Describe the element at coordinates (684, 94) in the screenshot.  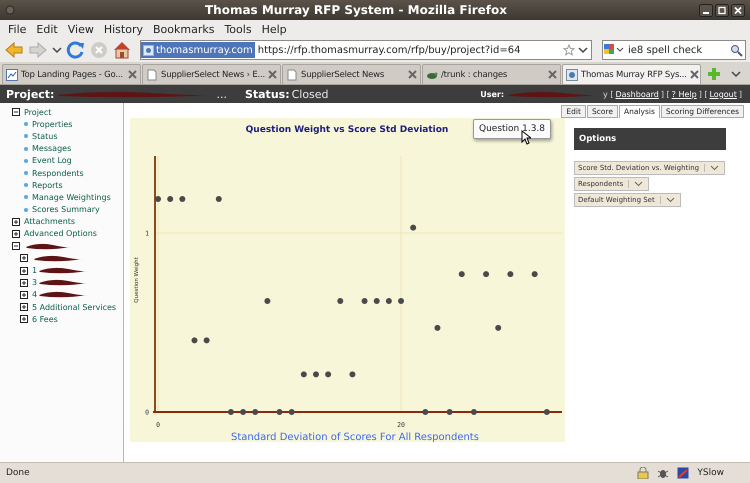
I see `header-link: ? Help` at that location.